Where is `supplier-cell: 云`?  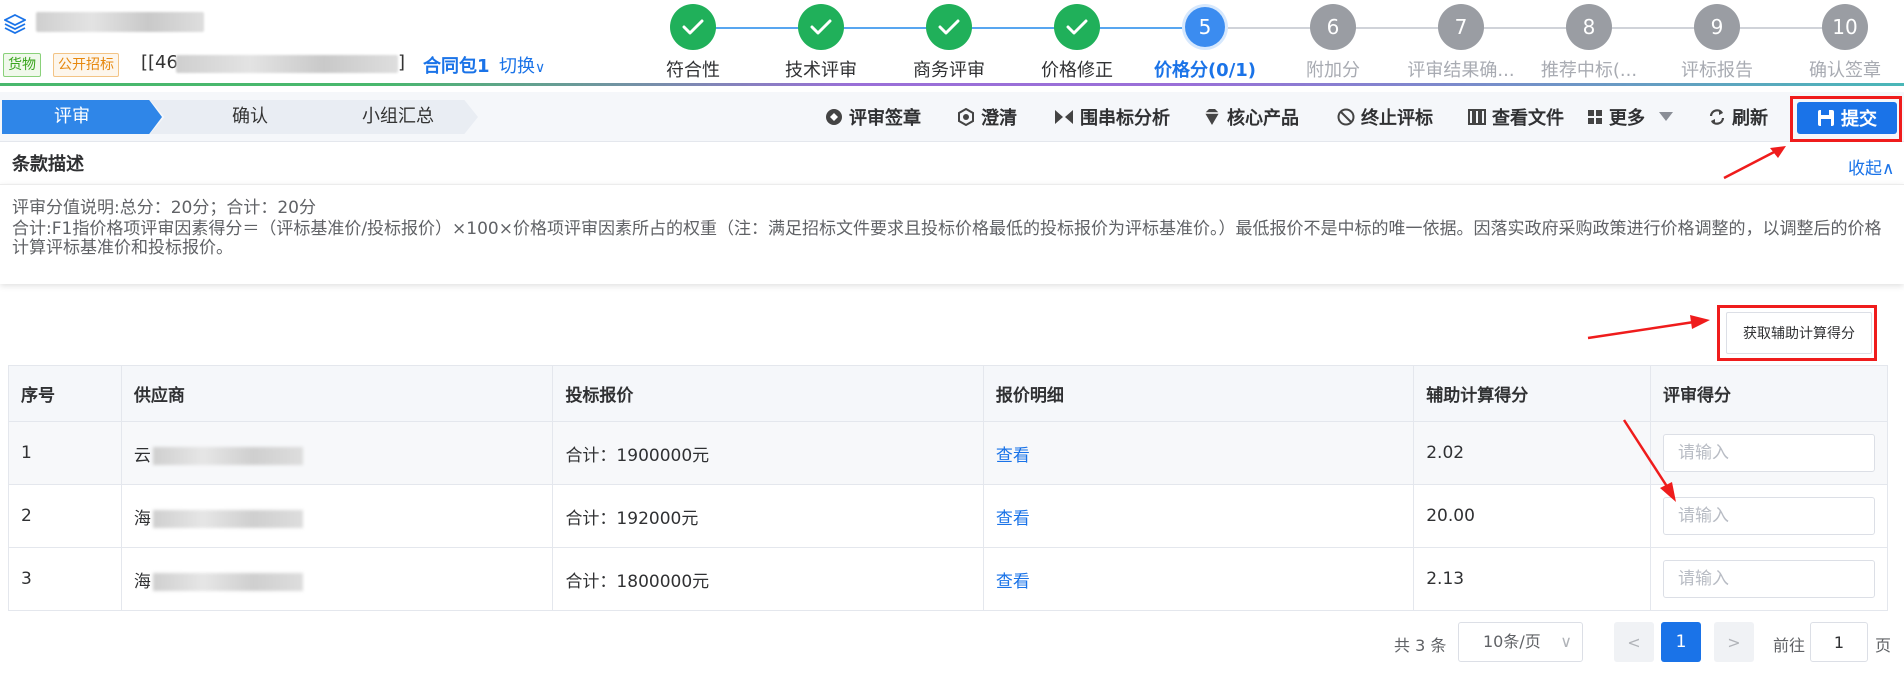 supplier-cell: 云 is located at coordinates (337, 453).